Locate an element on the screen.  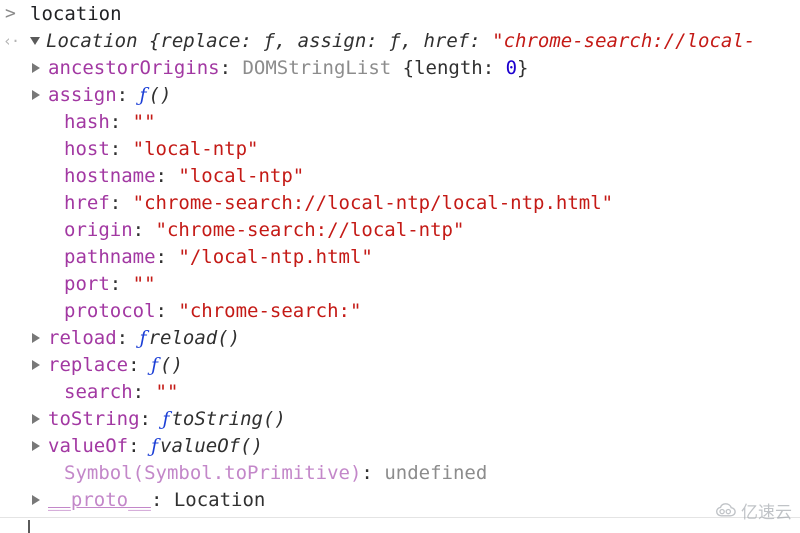
expand-toggle-ancestororigins is located at coordinates (40, 68).